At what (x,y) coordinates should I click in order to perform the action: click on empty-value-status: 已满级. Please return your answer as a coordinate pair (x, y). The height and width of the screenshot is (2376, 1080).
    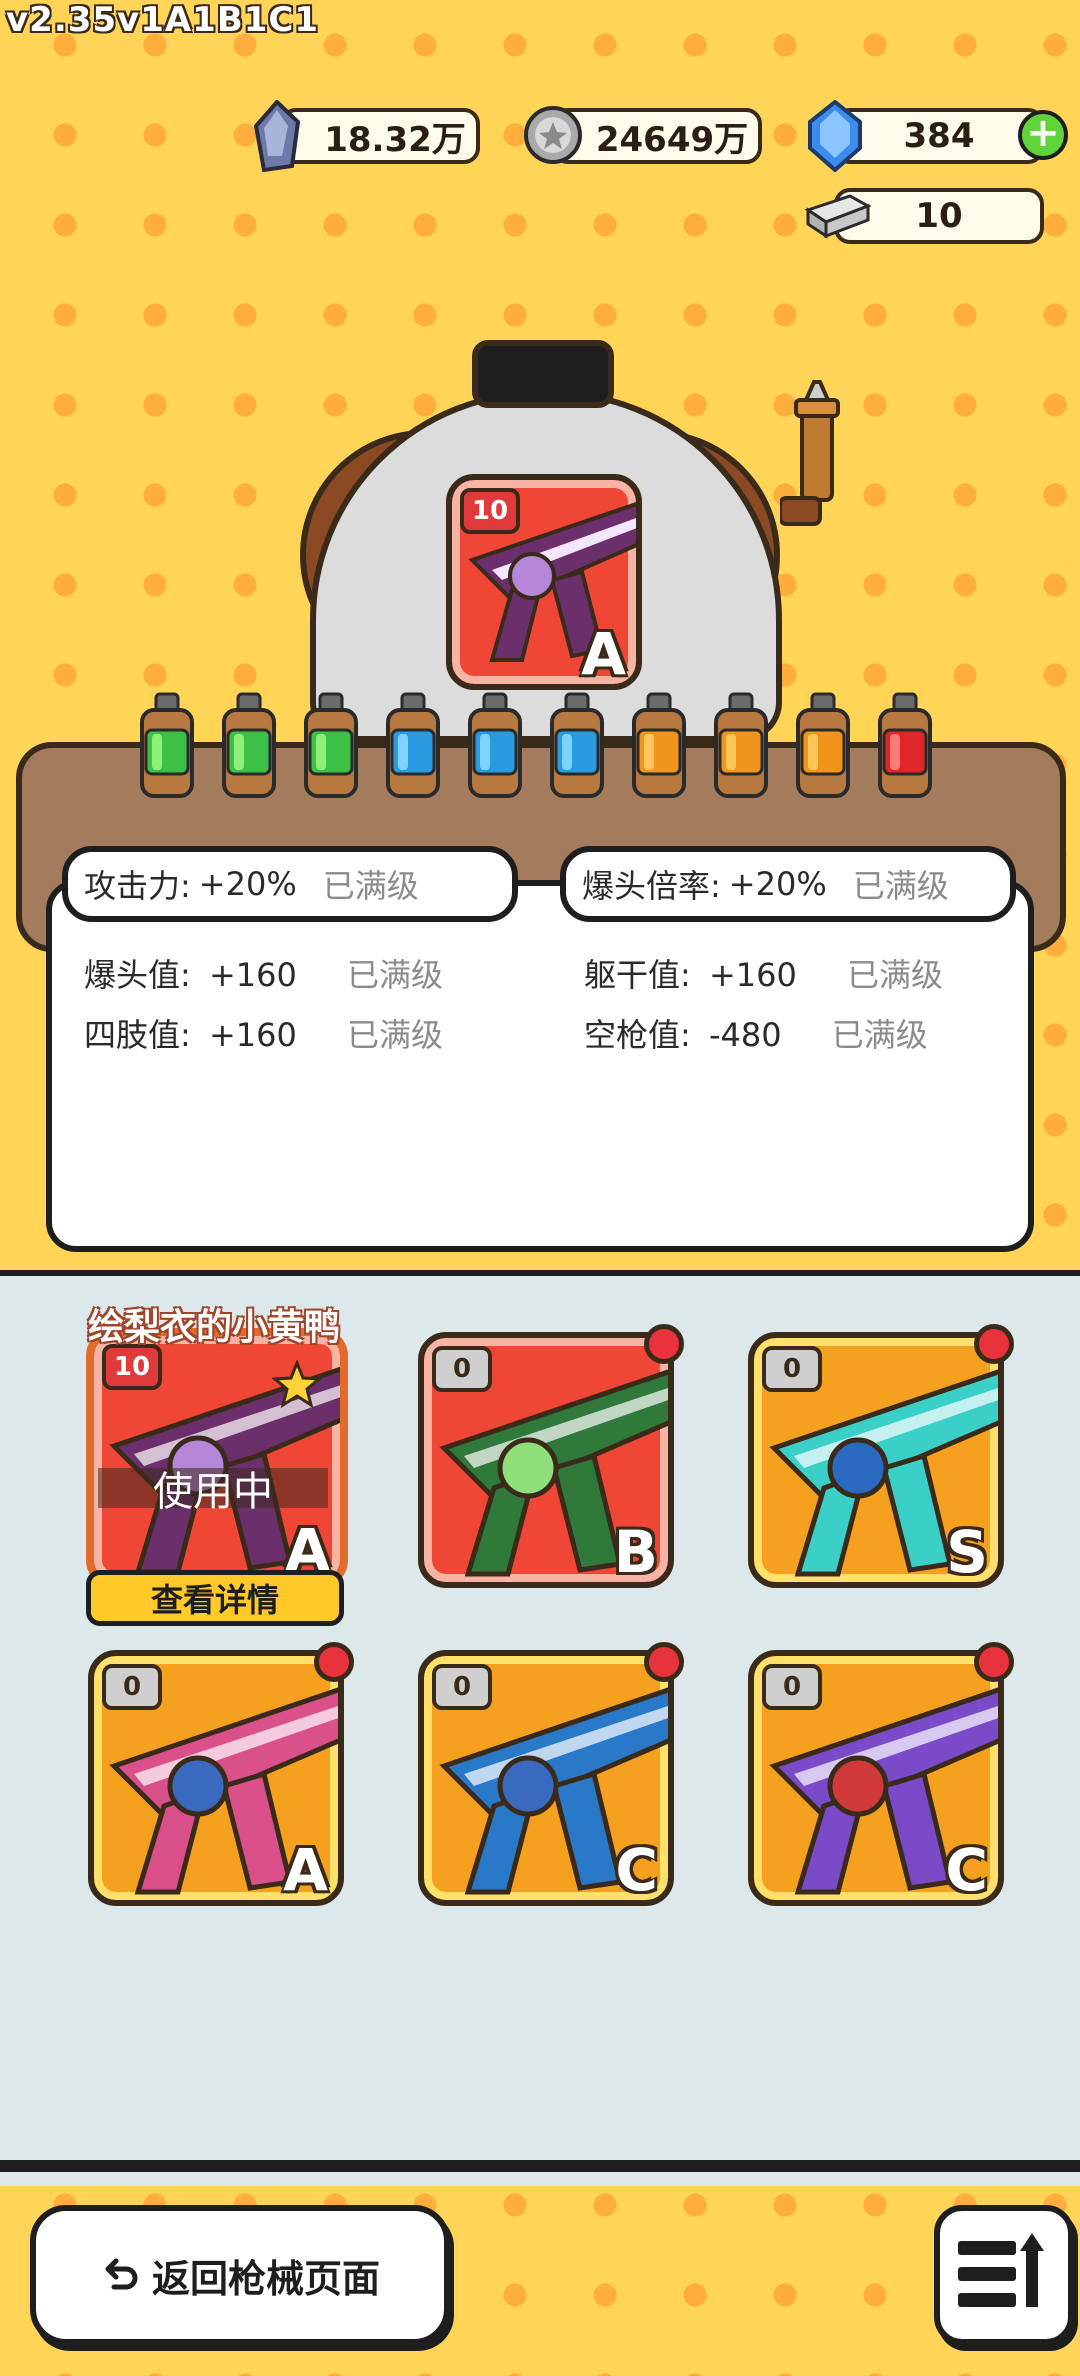
    Looking at the image, I should click on (879, 1035).